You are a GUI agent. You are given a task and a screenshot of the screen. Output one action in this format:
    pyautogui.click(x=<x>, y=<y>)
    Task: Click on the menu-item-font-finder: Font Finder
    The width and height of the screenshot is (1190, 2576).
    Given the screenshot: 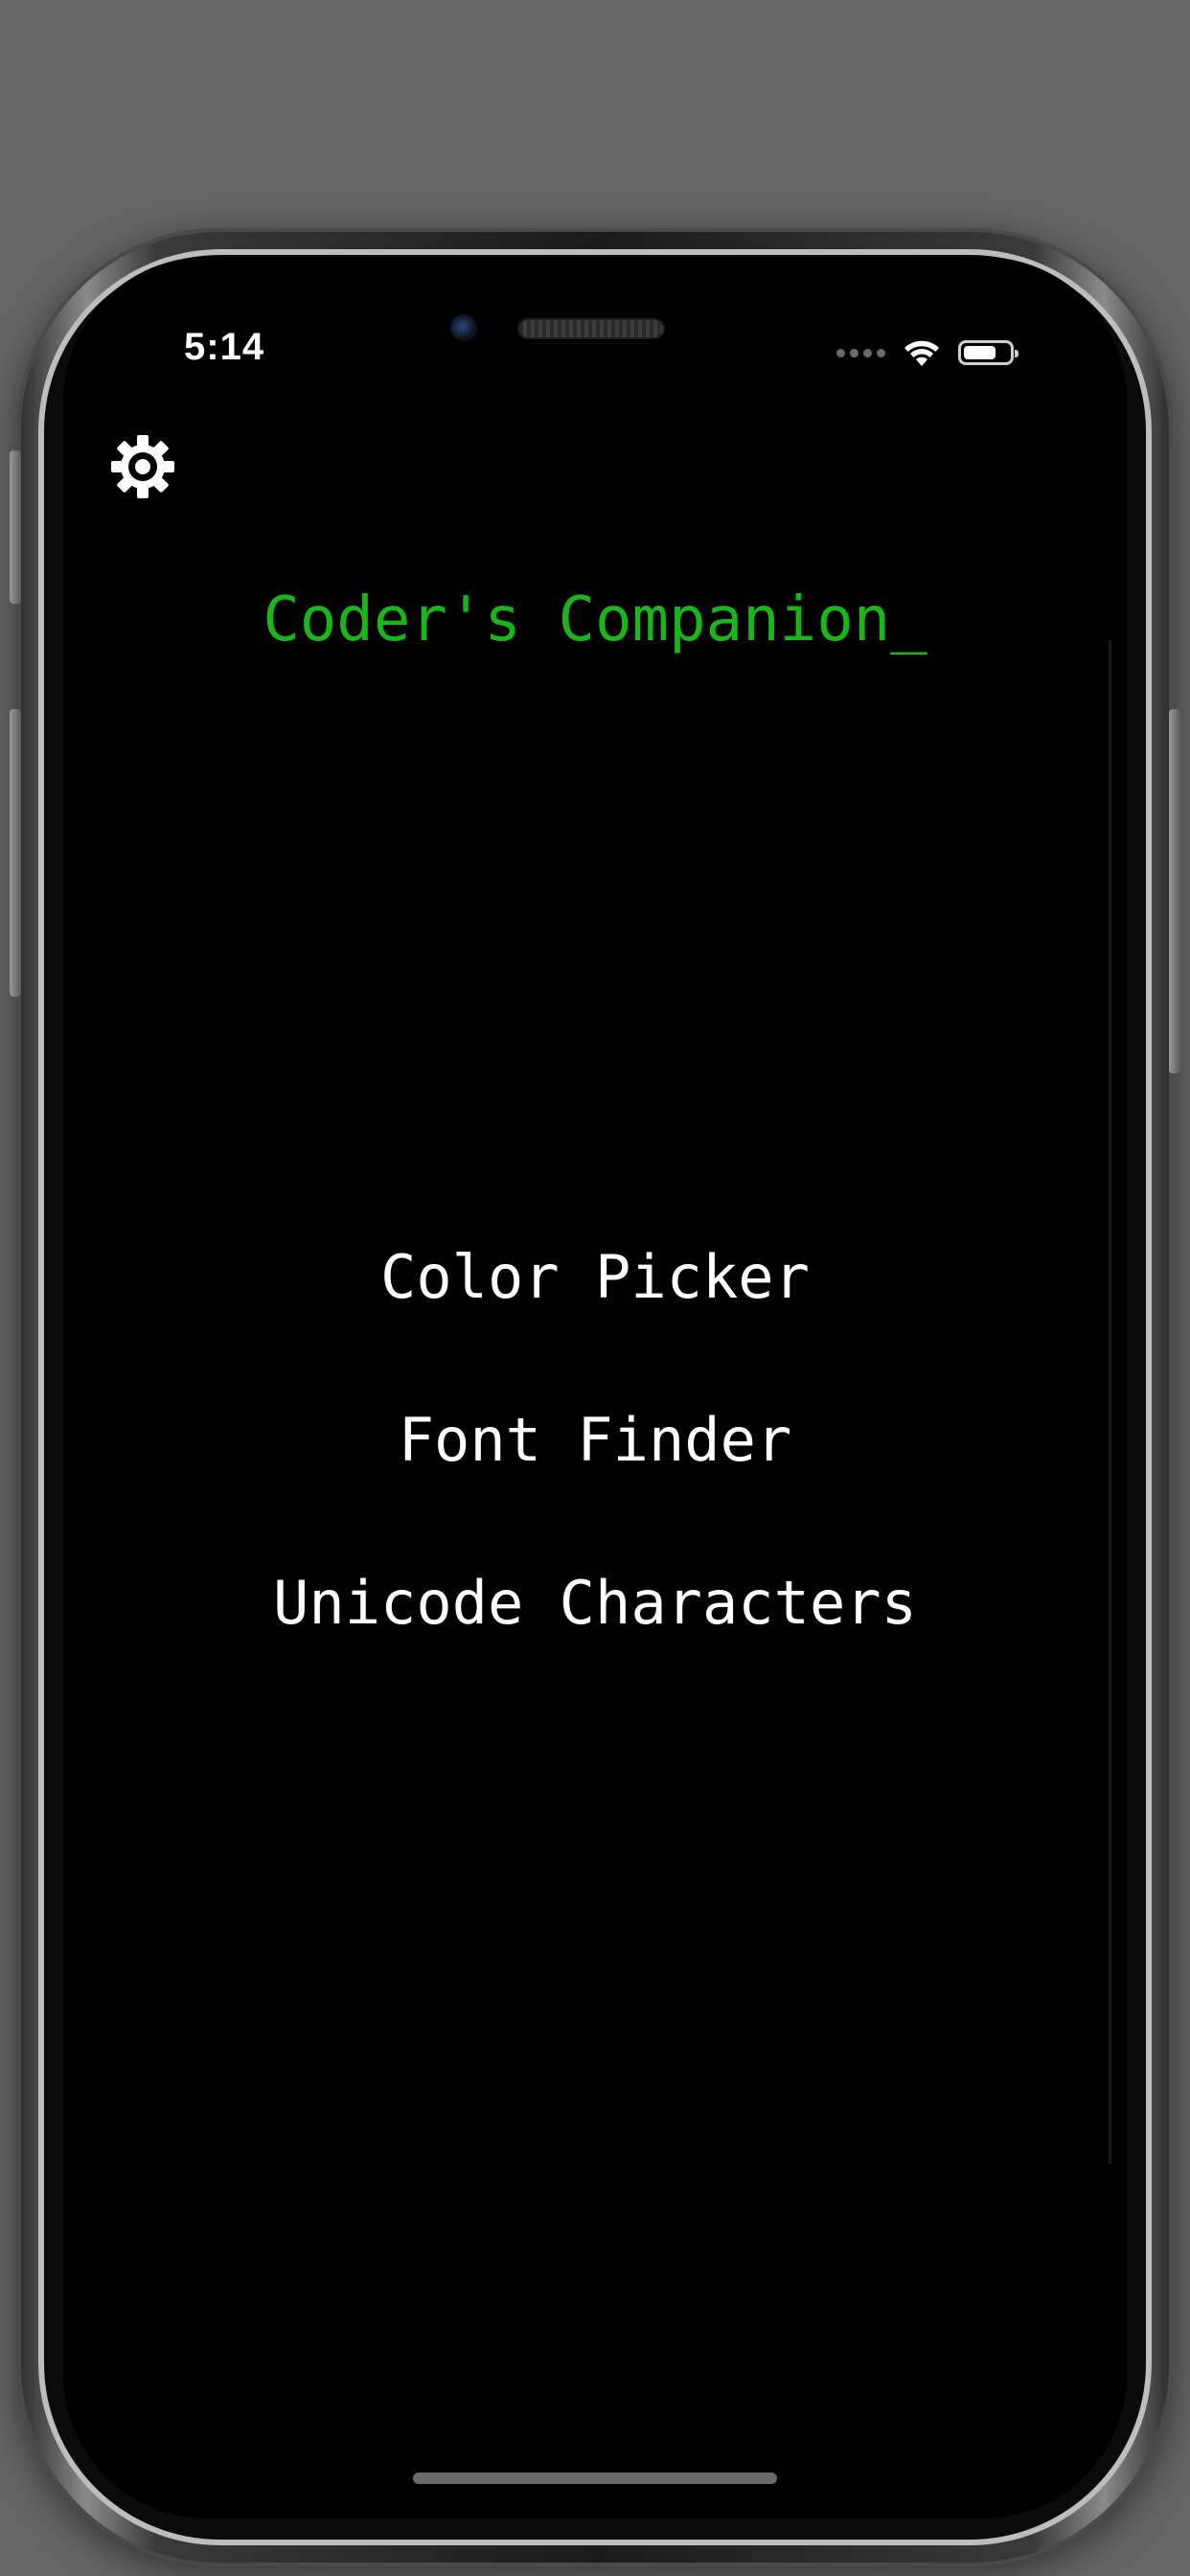 What is the action you would take?
    pyautogui.click(x=595, y=1440)
    